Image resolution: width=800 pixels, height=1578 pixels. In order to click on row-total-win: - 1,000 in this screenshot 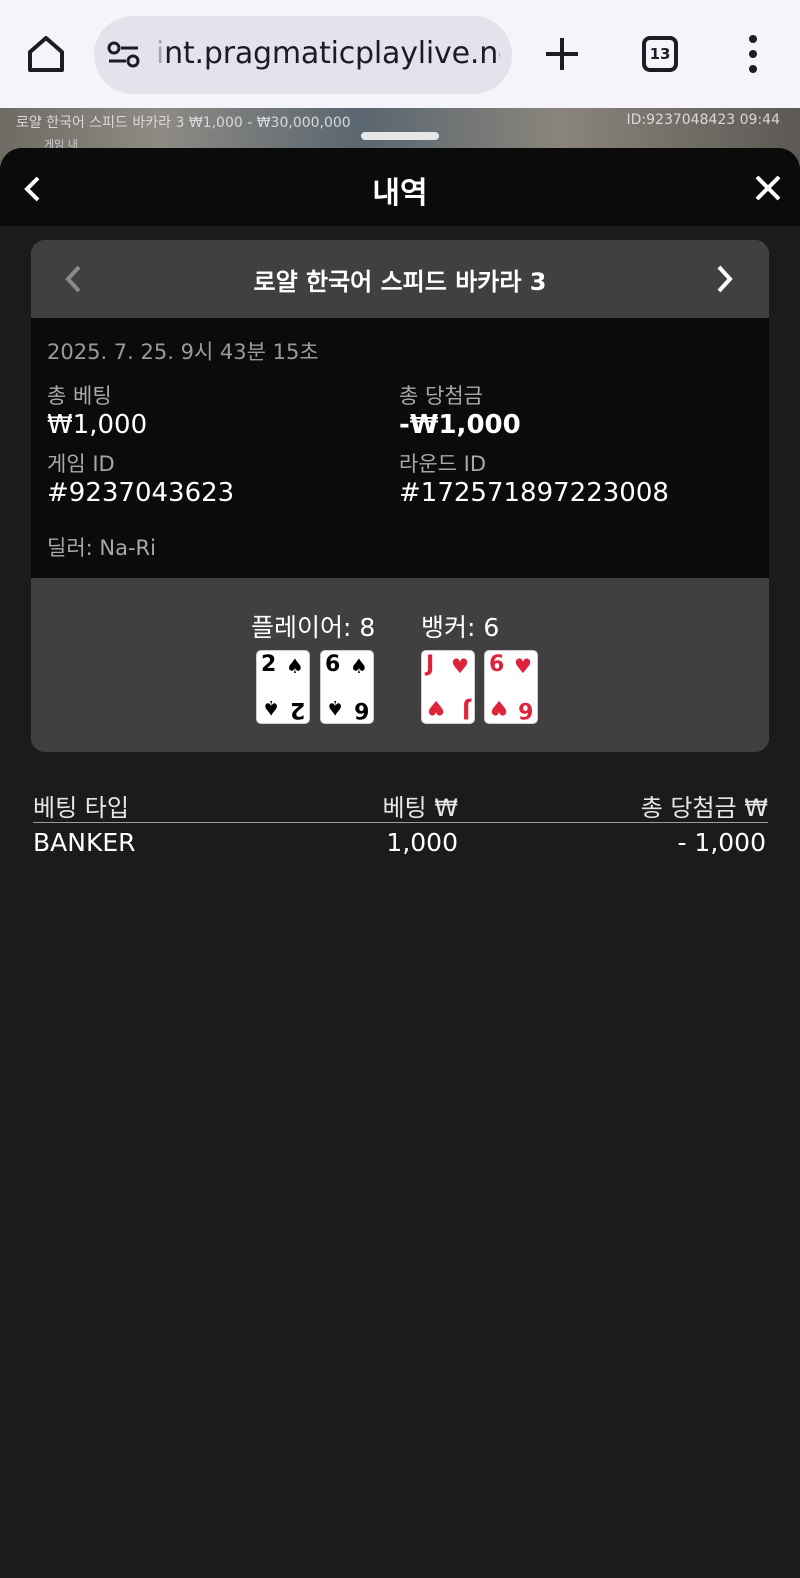, I will do `click(721, 842)`.